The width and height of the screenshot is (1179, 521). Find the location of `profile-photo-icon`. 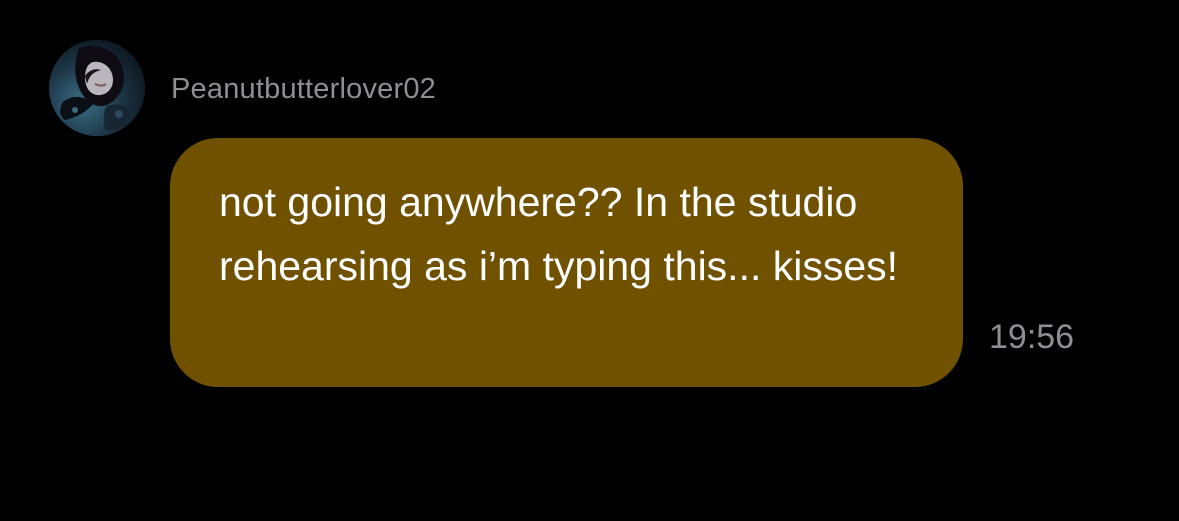

profile-photo-icon is located at coordinates (97, 88).